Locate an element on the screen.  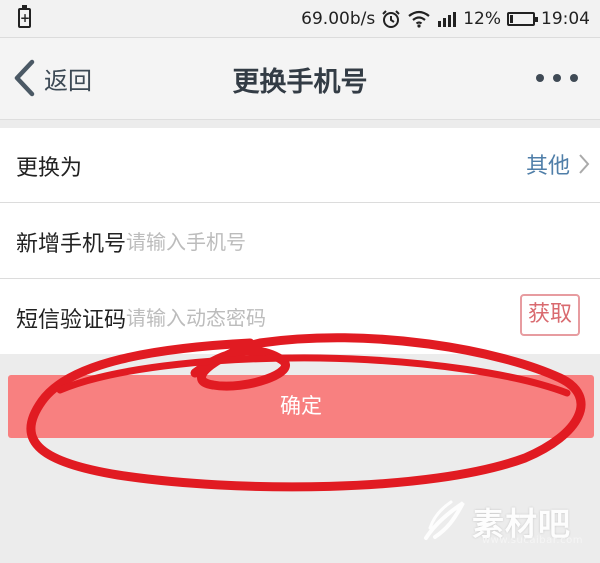
new-phone-row: 新增手机号 is located at coordinates (300, 241).